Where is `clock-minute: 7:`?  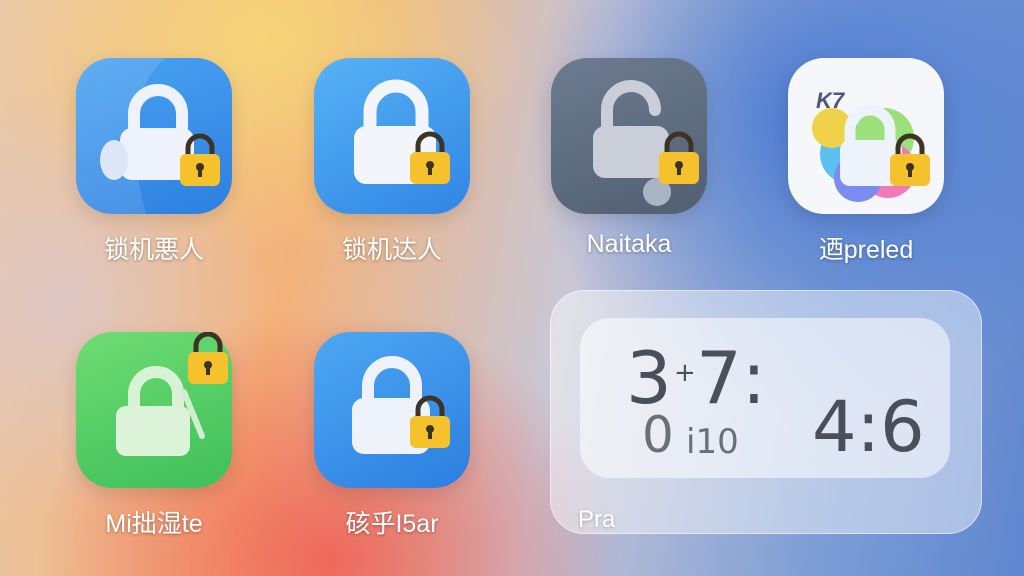
clock-minute: 7: is located at coordinates (731, 378).